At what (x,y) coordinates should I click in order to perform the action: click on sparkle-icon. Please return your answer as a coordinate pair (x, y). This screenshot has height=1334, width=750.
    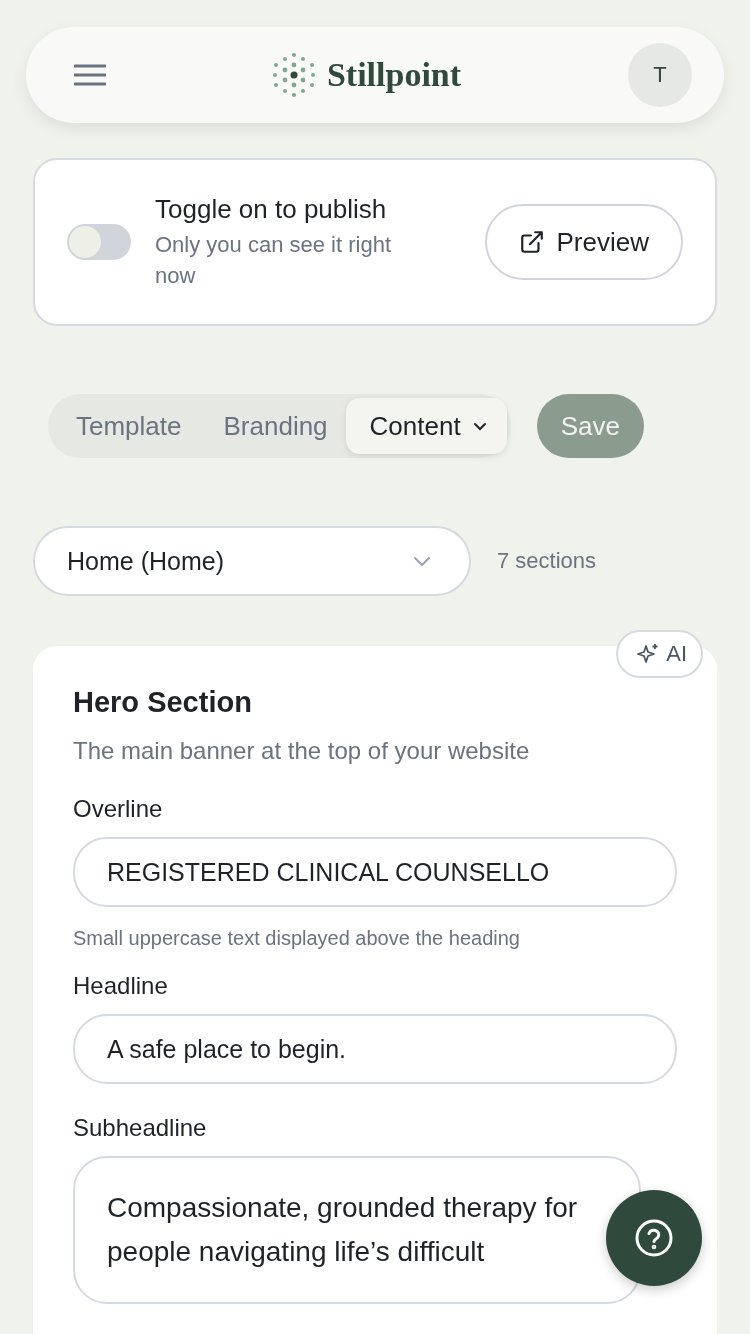
    Looking at the image, I should click on (648, 654).